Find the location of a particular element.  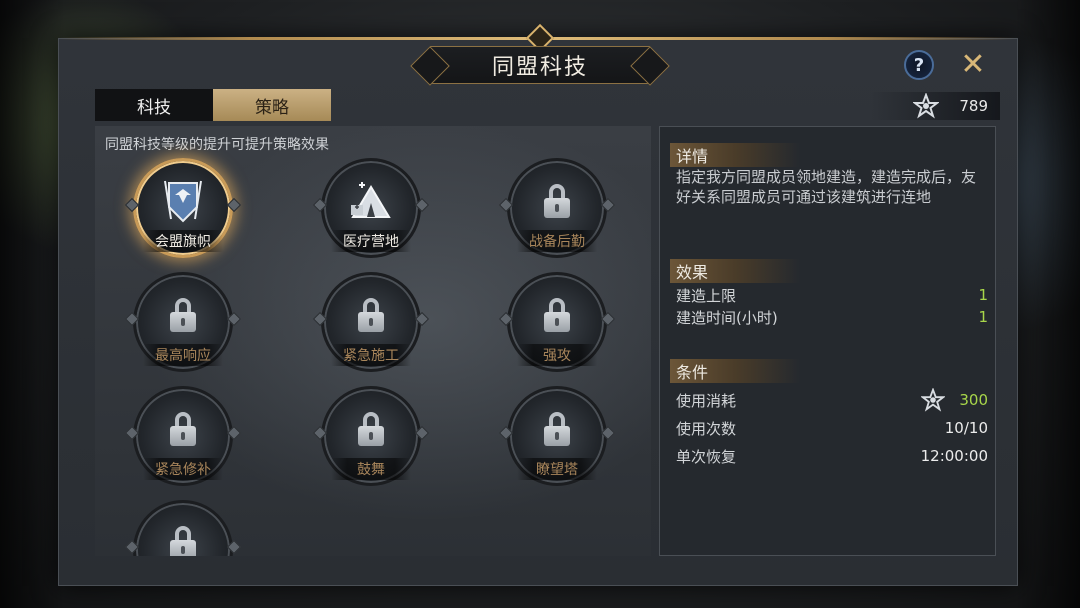

panel-title: 同盟科技 is located at coordinates (540, 65).